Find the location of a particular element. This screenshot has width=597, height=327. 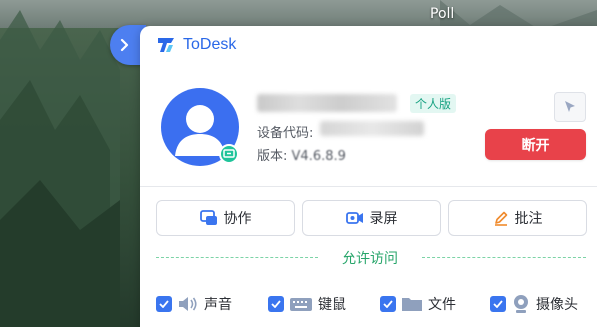

pen-icon is located at coordinates (500, 218).